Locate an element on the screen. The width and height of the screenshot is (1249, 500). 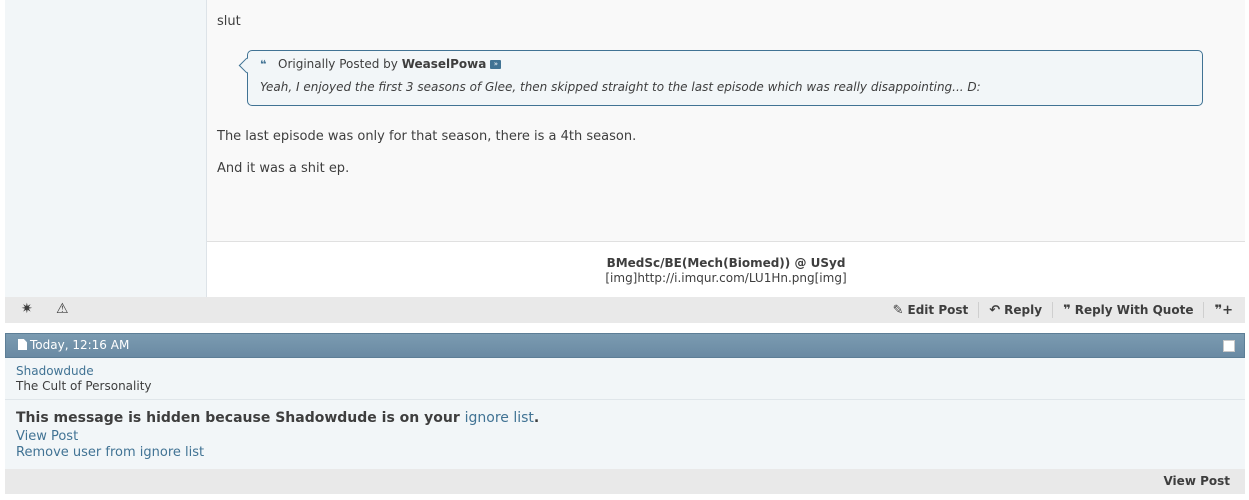
hidden-message-period: . is located at coordinates (536, 418).